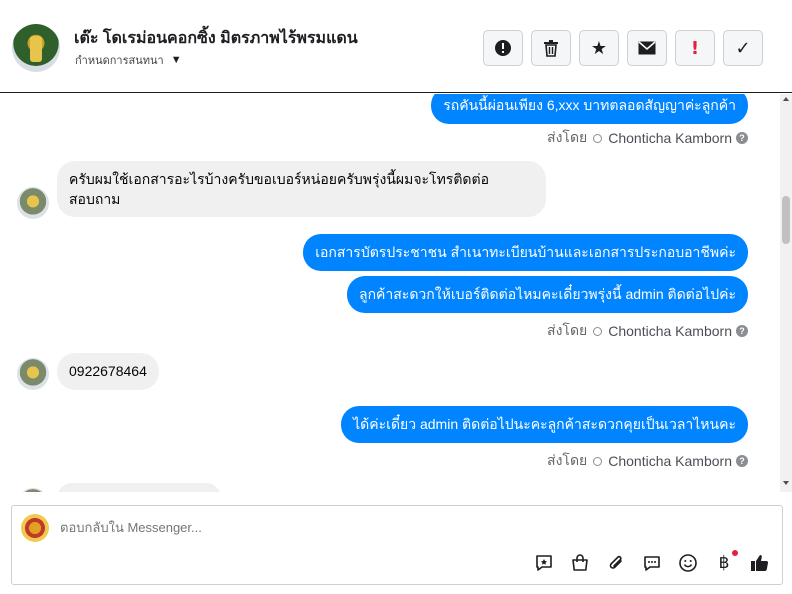 Image resolution: width=792 pixels, height=594 pixels. Describe the element at coordinates (176, 60) in the screenshot. I see `caret-down-icon: ▼` at that location.